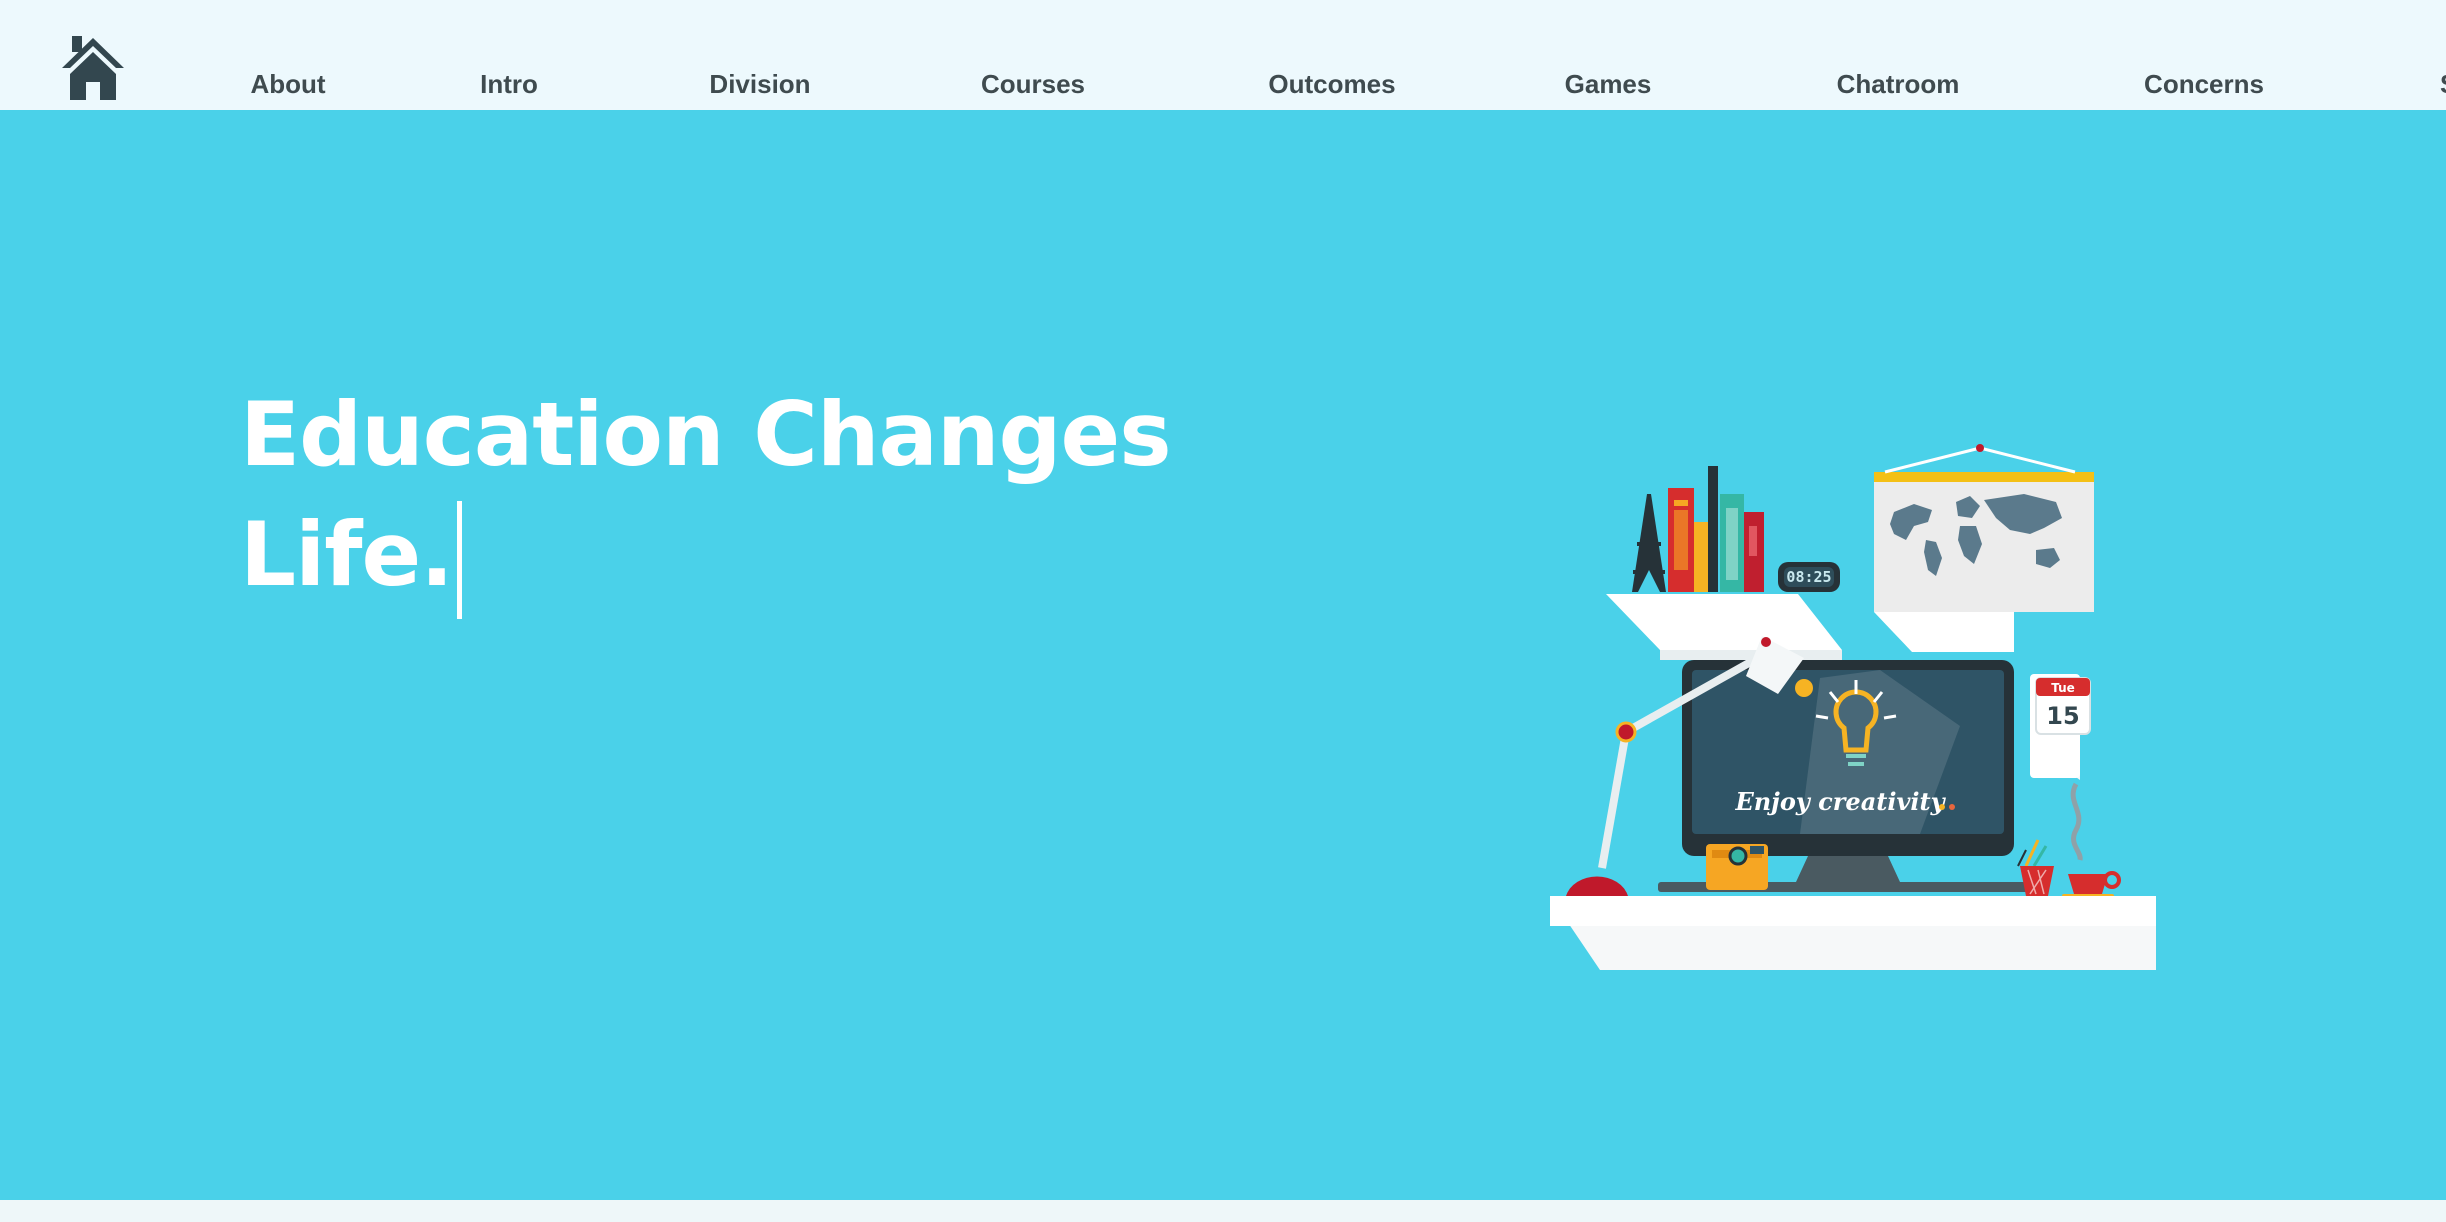 The height and width of the screenshot is (1222, 2446). I want to click on hero-title-line-2-text: Life., so click(347, 554).